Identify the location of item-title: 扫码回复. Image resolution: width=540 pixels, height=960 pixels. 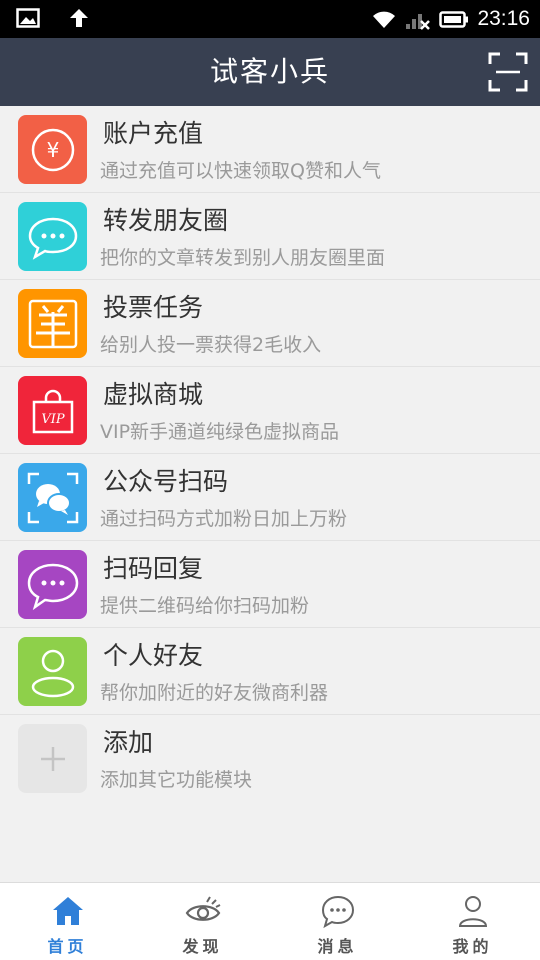
(153, 568).